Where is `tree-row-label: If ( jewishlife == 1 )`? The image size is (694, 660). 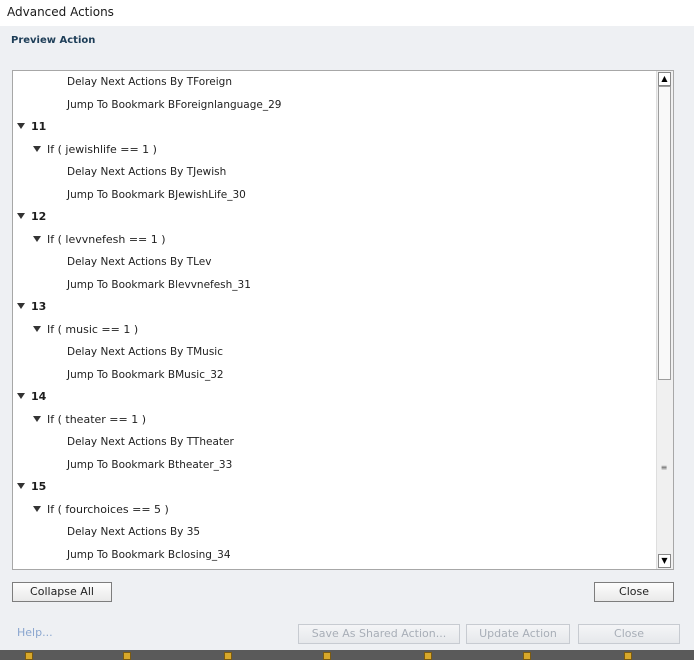
tree-row-label: If ( jewishlife == 1 ) is located at coordinates (102, 149).